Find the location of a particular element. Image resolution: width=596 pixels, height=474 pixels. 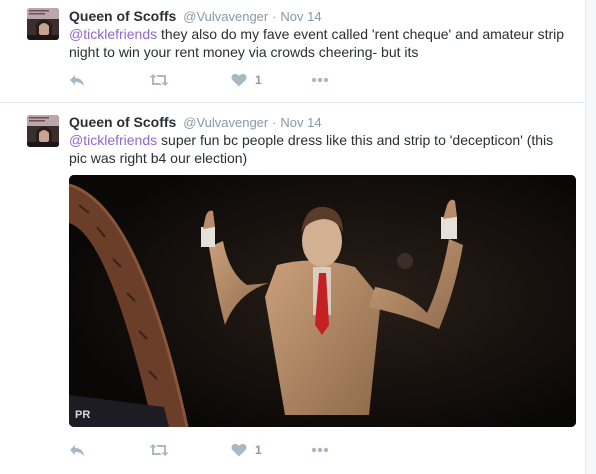

scrollbar is located at coordinates (590, 237).